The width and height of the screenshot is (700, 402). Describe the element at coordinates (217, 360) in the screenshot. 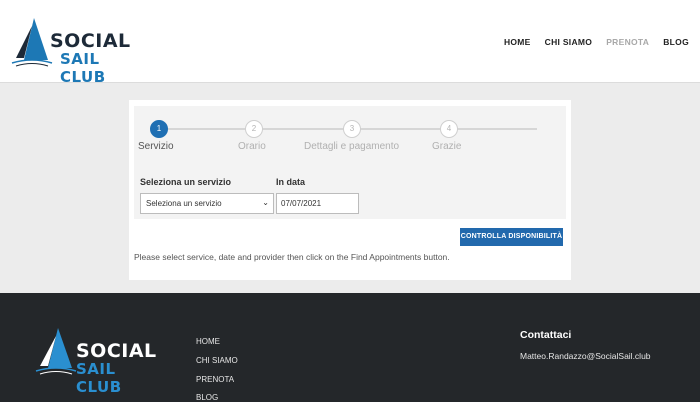

I see `footer-nav-chi-siamo: CHI SIAMO` at that location.